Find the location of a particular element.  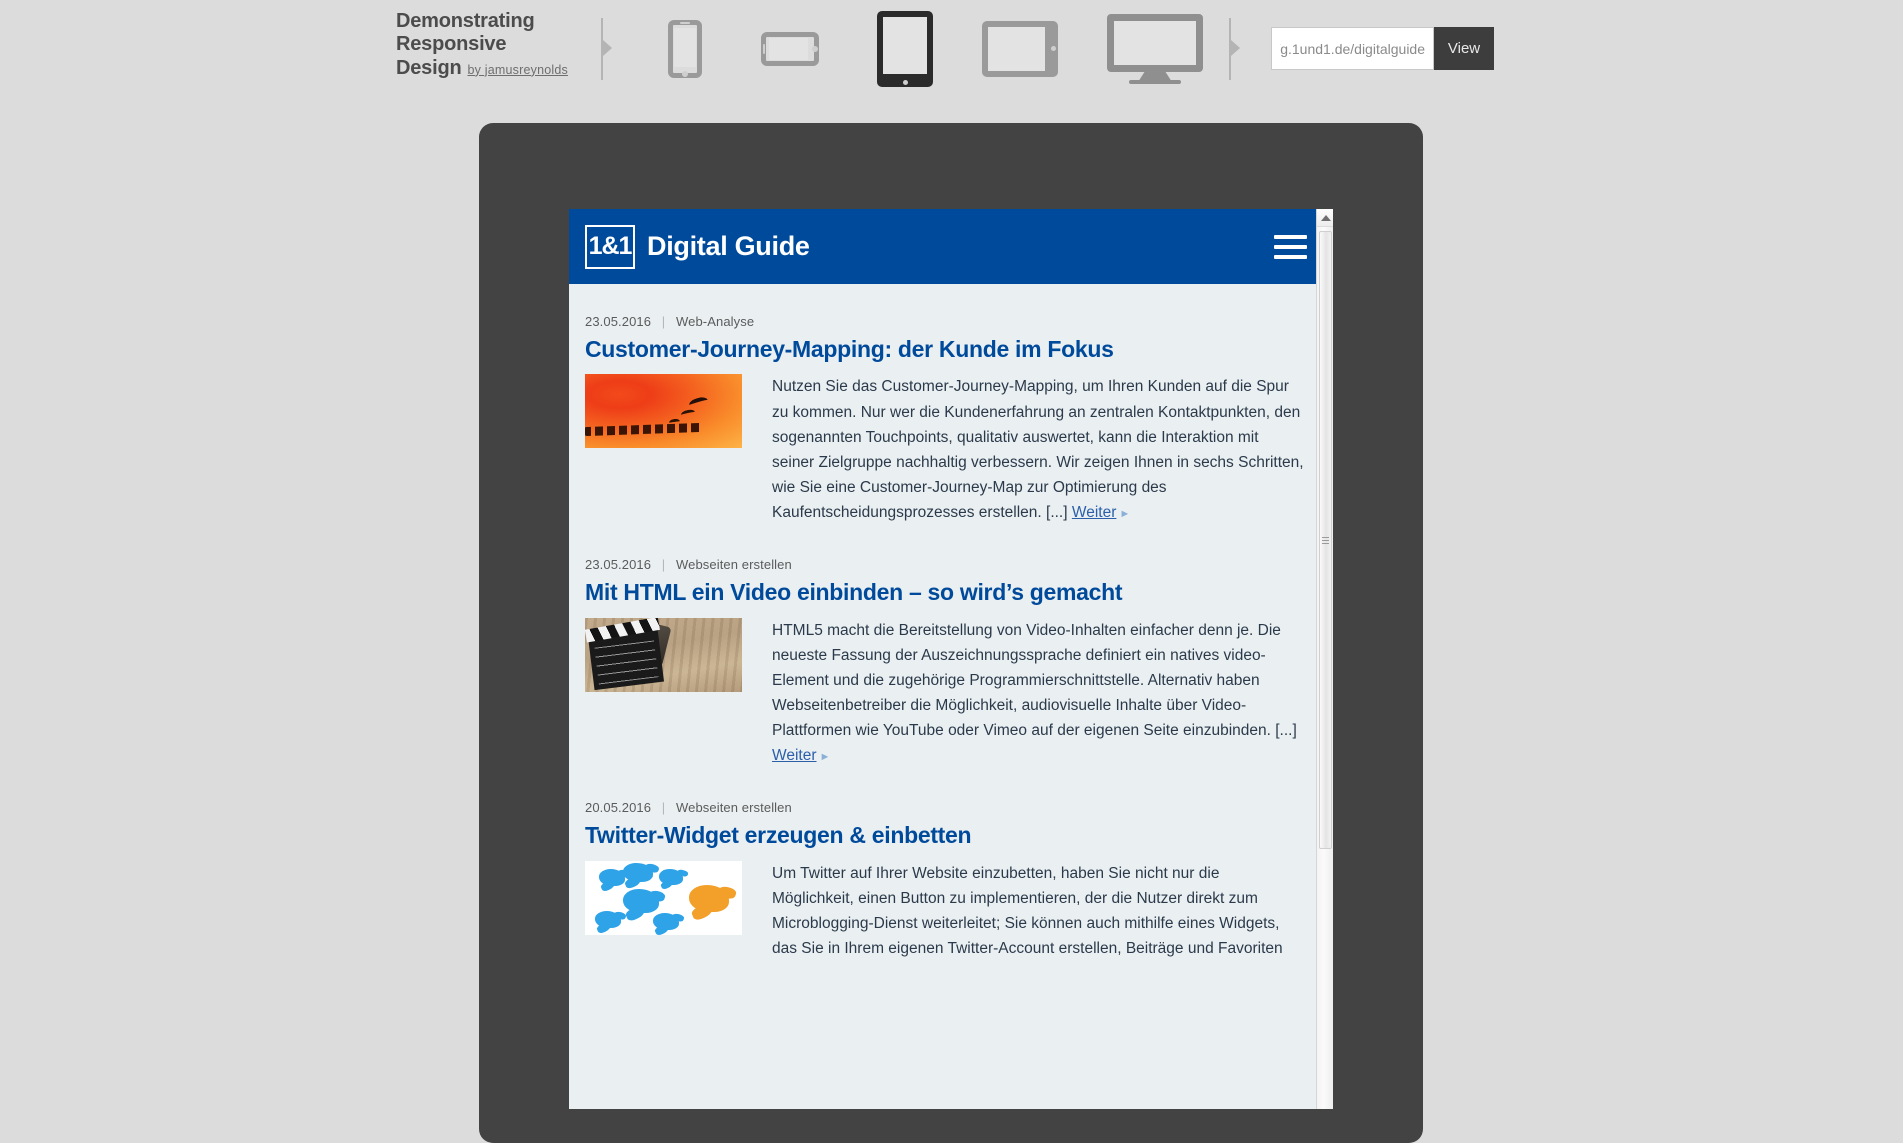

clapperboard-wood-image is located at coordinates (663, 654).